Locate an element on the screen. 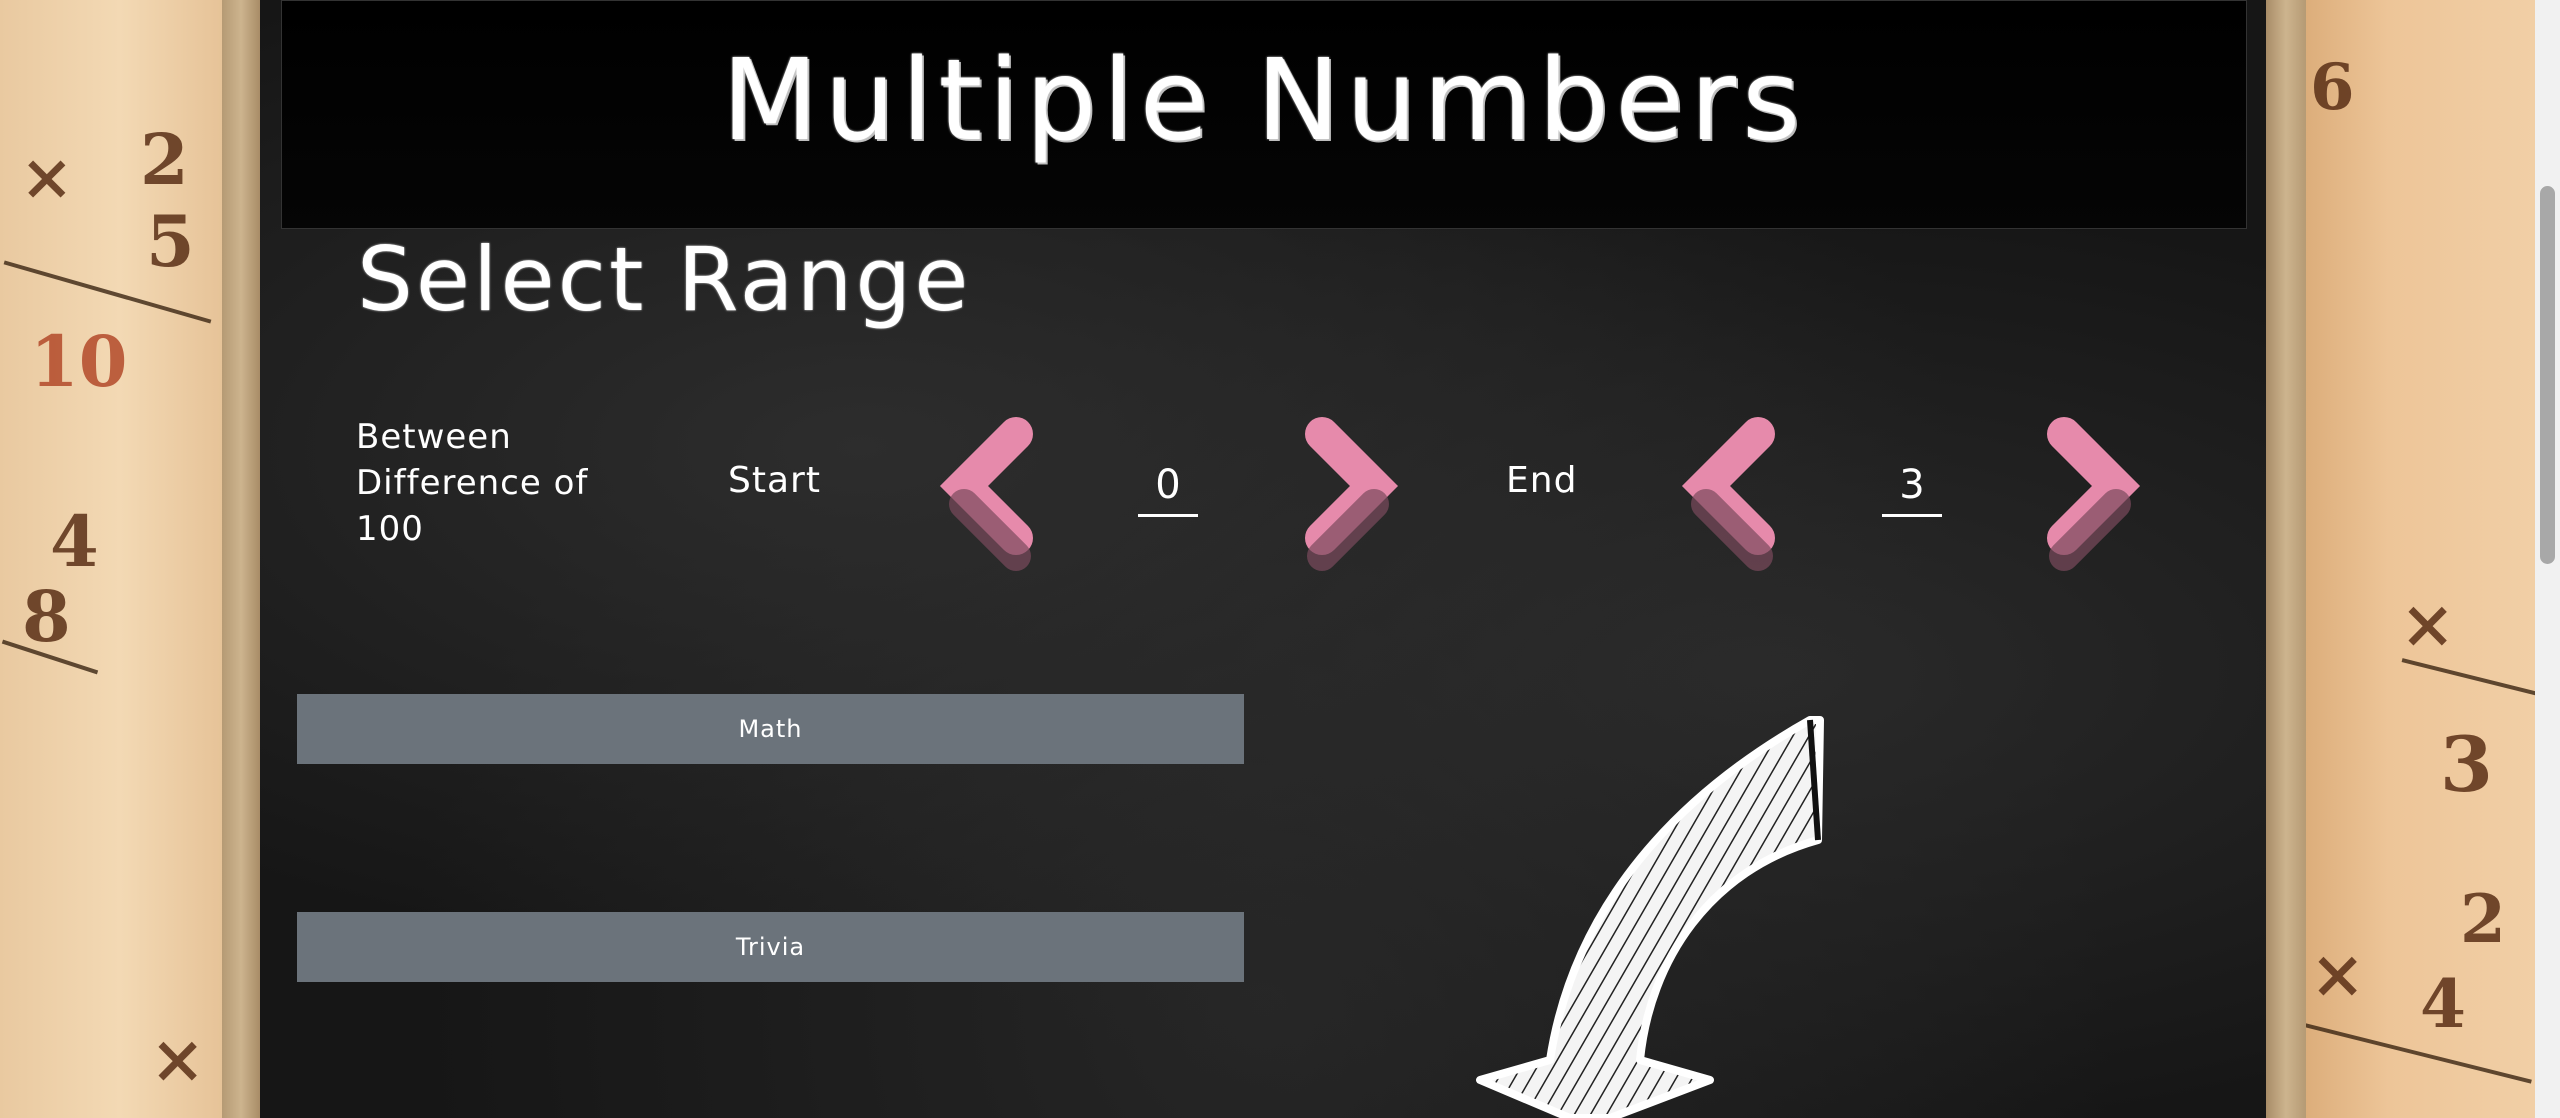 The height and width of the screenshot is (1118, 2560). start-decrease-chevron-icon is located at coordinates (993, 496).